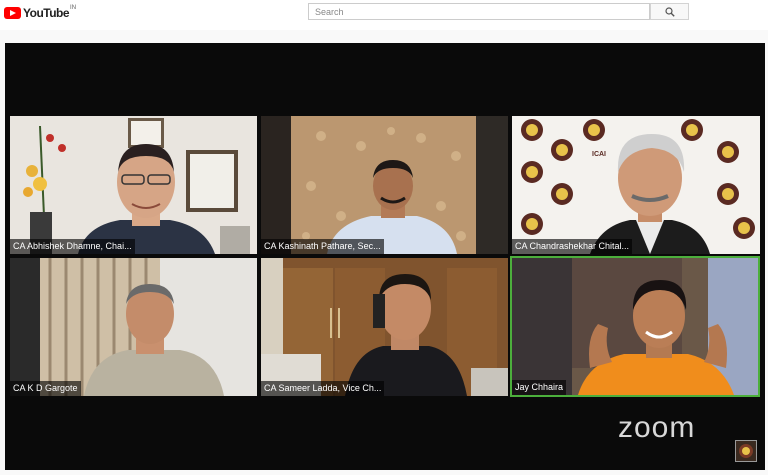 This screenshot has width=768, height=475. I want to click on participant-name-4: CA K D Gargote, so click(45, 388).